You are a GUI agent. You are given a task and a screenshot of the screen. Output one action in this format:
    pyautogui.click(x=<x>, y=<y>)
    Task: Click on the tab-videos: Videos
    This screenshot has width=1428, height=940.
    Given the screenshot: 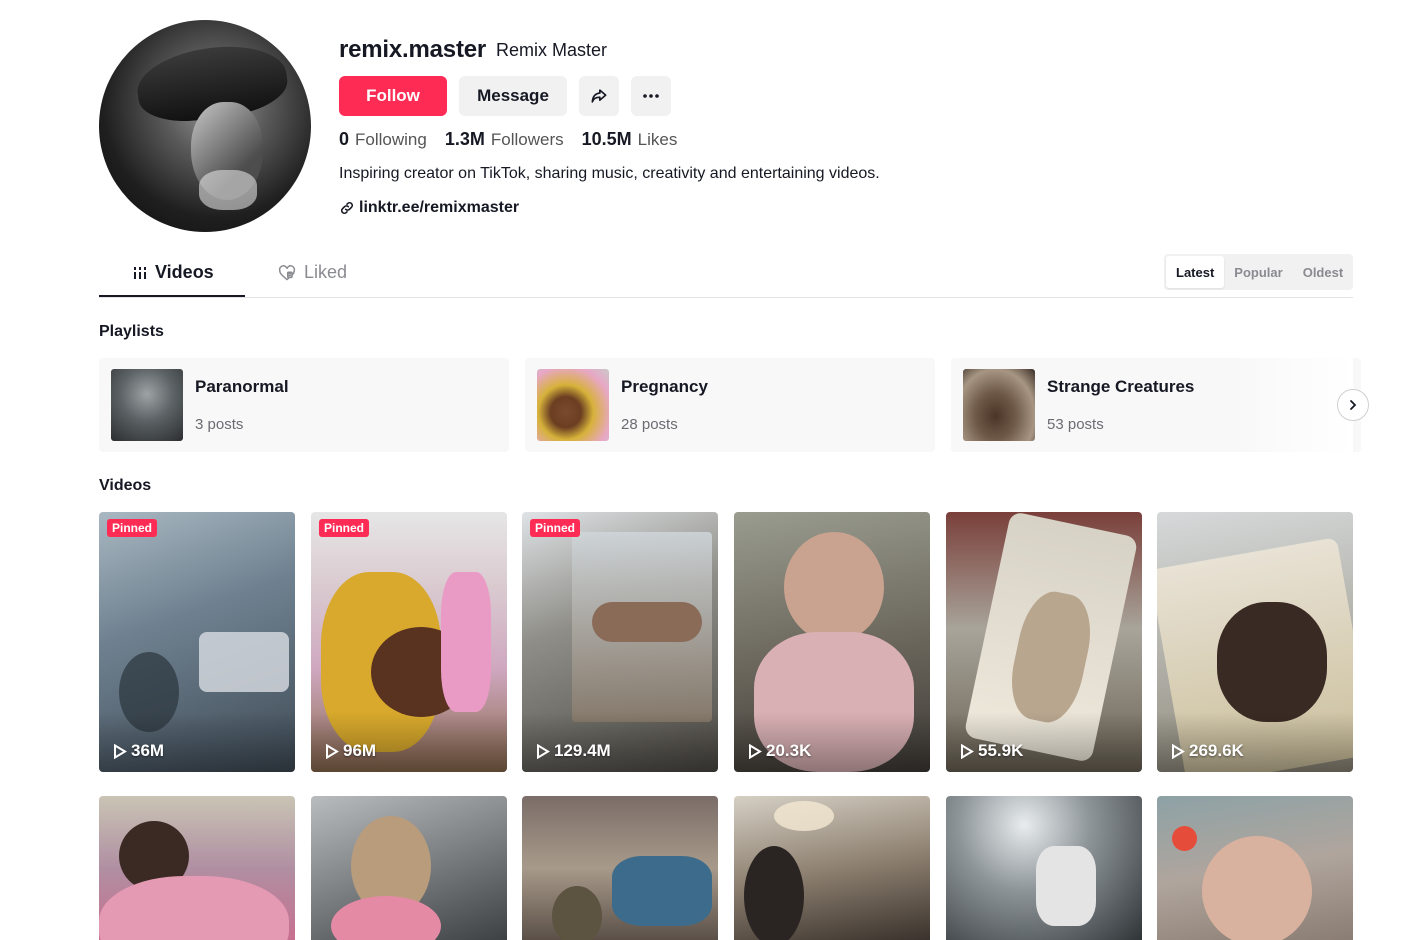 What is the action you would take?
    pyautogui.click(x=173, y=272)
    